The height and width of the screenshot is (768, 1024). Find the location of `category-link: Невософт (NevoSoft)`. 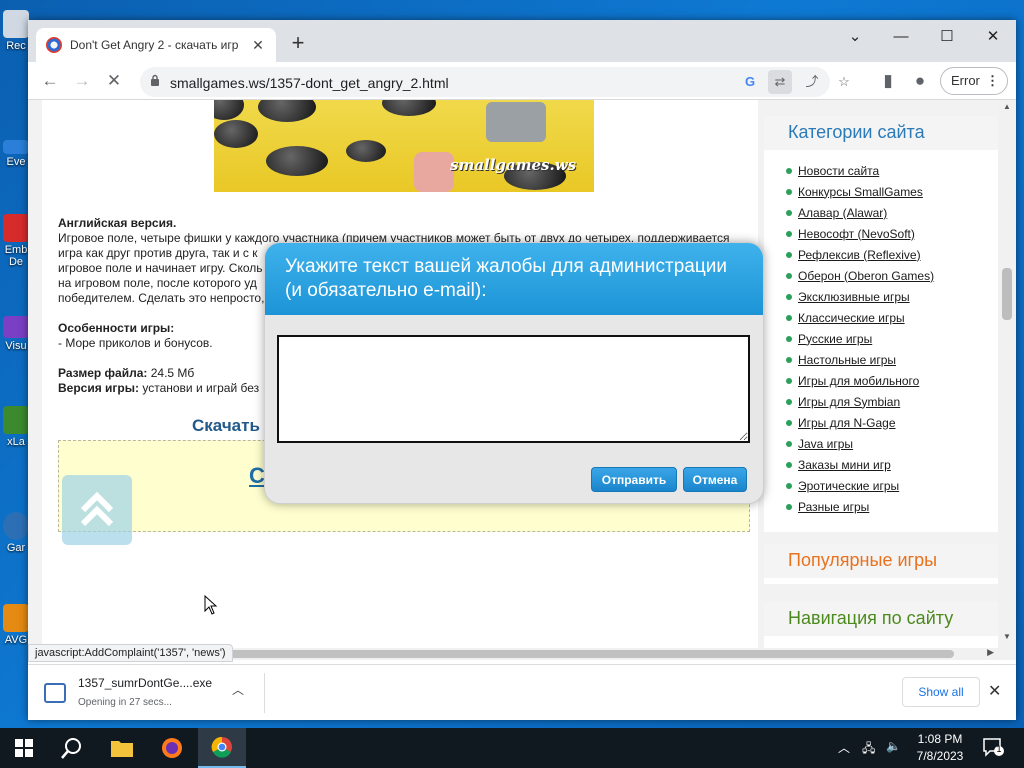

category-link: Невософт (NevoSoft) is located at coordinates (856, 234).